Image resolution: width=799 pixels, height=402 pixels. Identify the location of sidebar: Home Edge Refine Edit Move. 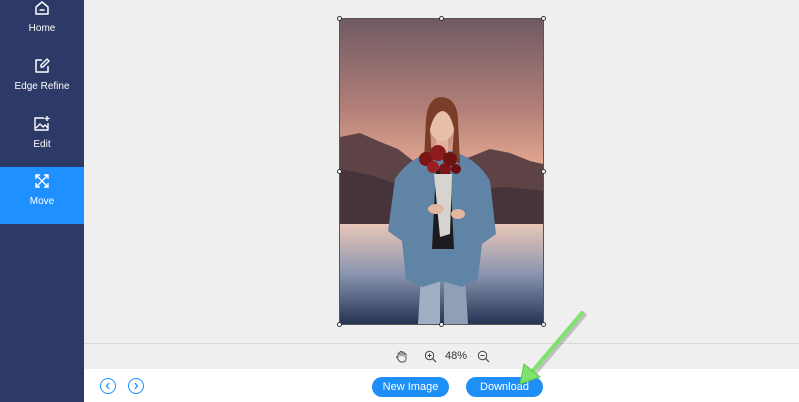
(42, 201).